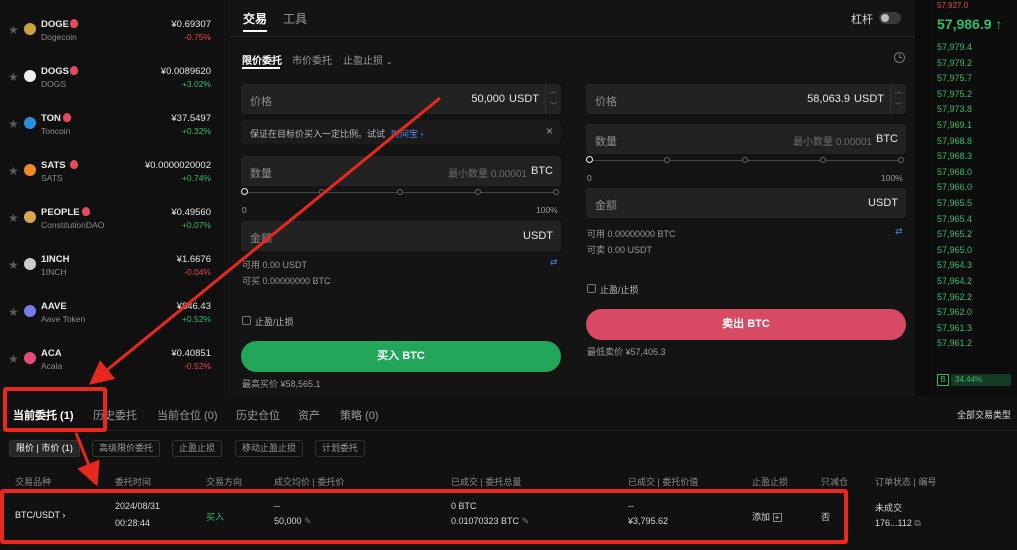 The image size is (1017, 550). What do you see at coordinates (87, 459) in the screenshot?
I see `arrow-to-order-row` at bounding box center [87, 459].